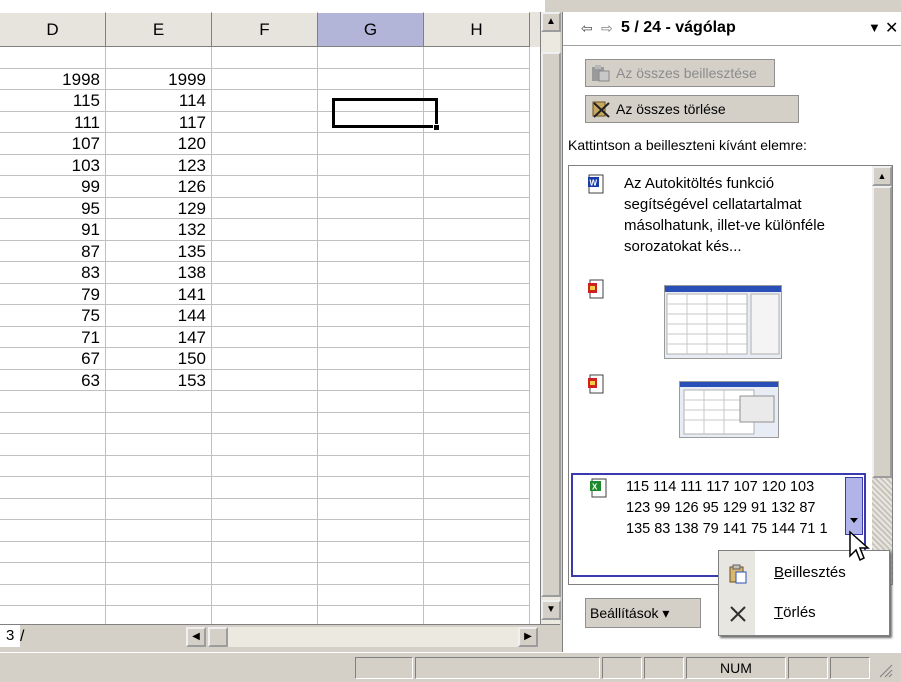  Describe the element at coordinates (53, 122) in the screenshot. I see `cell: 111` at that location.